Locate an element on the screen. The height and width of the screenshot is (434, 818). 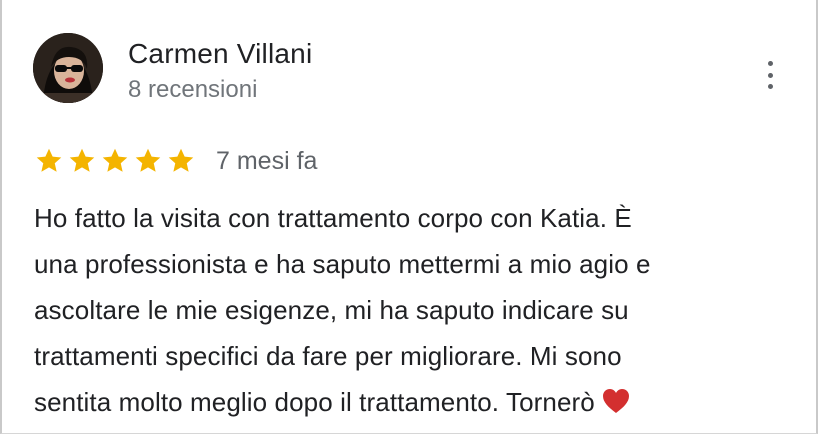
avatar is located at coordinates (68, 68).